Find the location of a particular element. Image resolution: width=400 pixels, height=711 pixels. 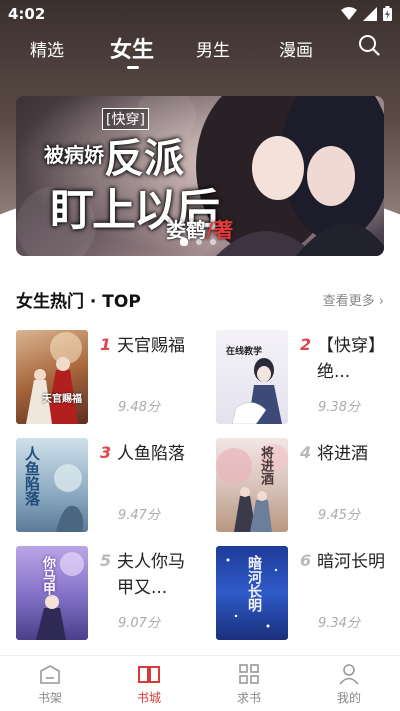

nav-profile-label: 我的 is located at coordinates (348, 698).